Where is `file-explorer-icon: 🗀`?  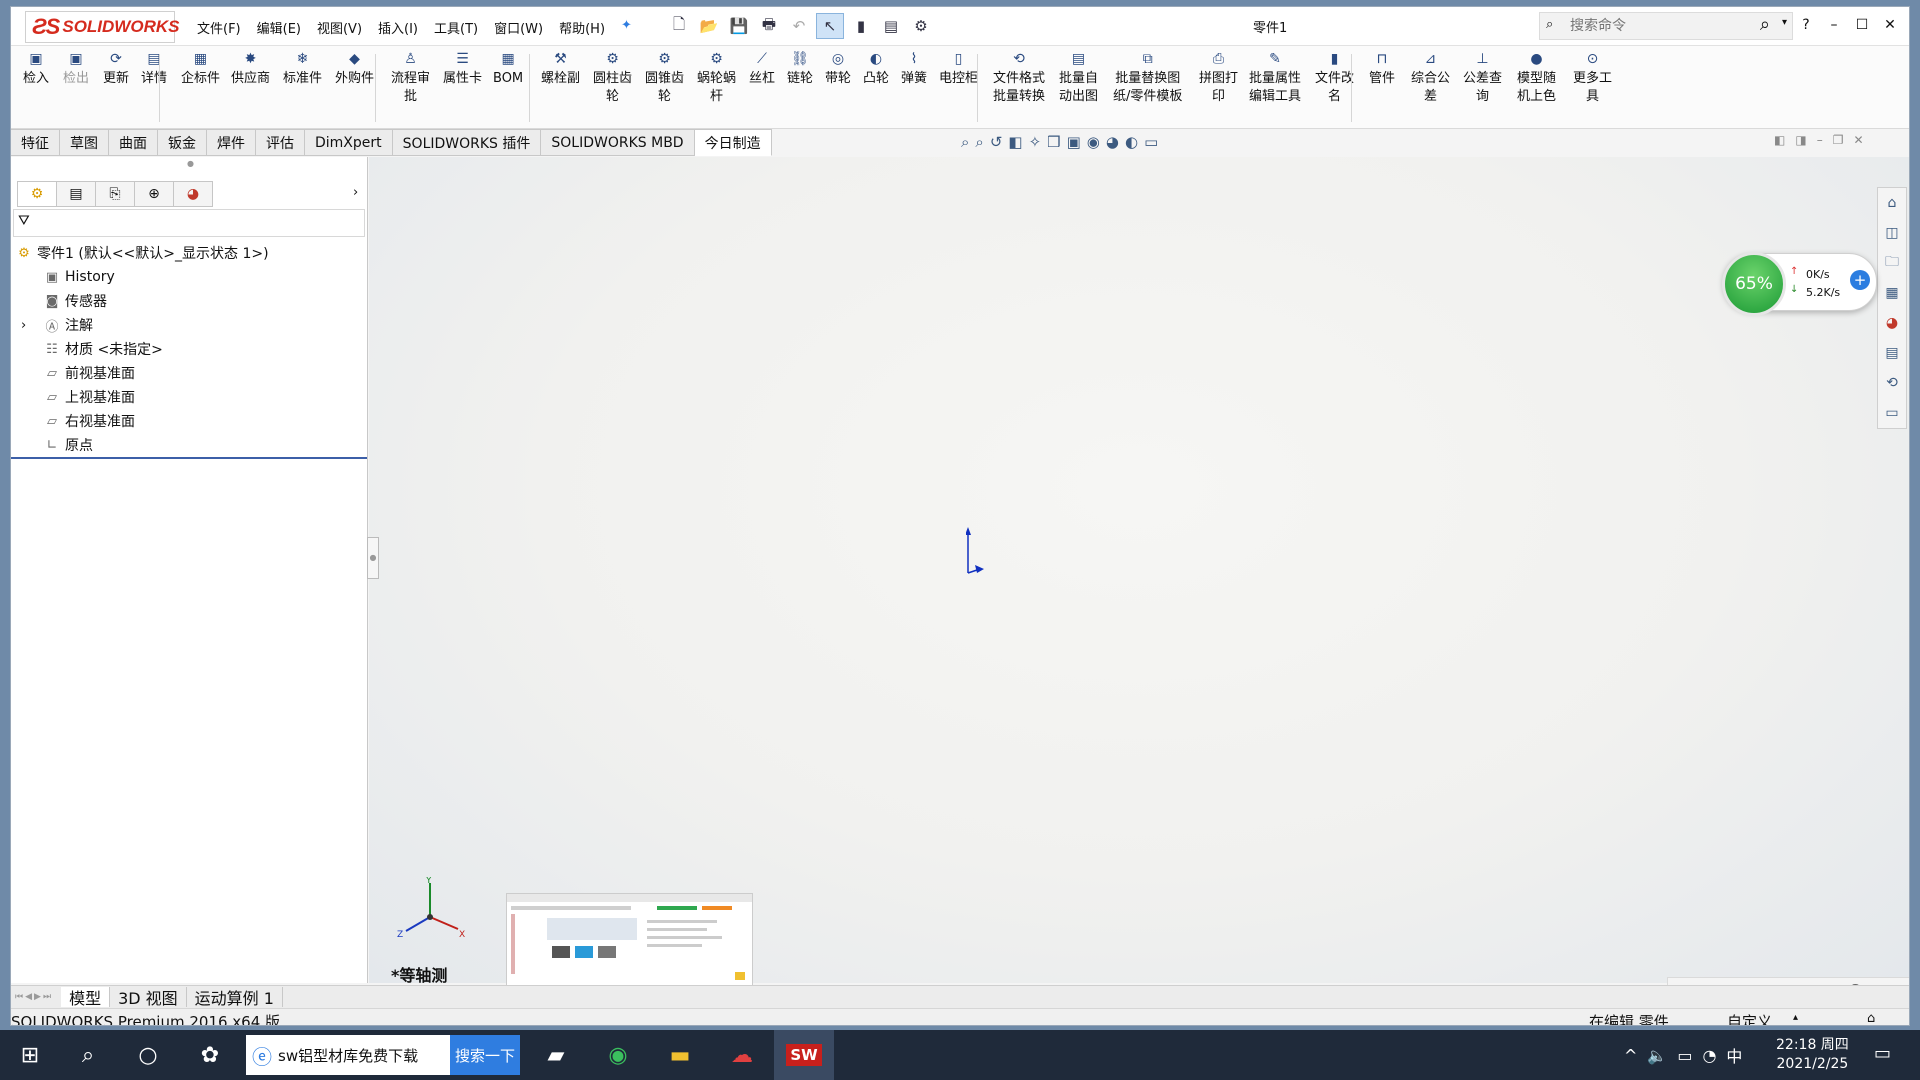
file-explorer-icon: 🗀 is located at coordinates (1892, 263).